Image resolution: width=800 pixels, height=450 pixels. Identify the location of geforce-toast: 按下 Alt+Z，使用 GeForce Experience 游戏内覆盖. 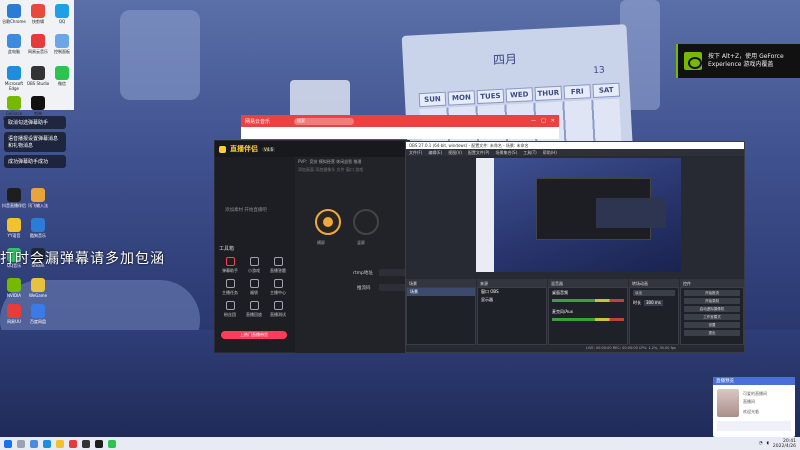
(738, 61).